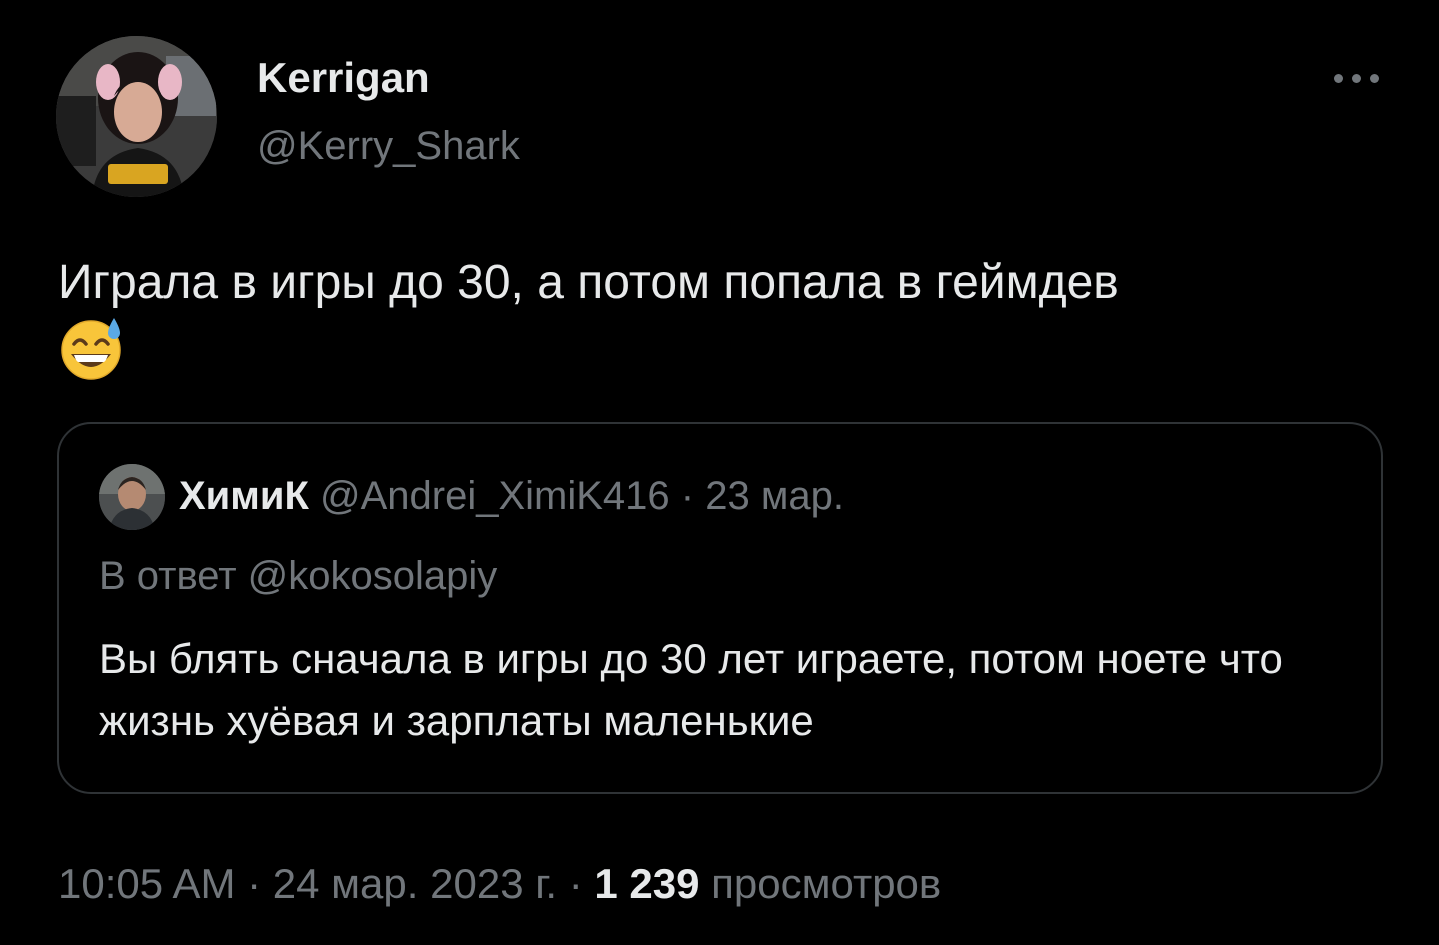  Describe the element at coordinates (132, 497) in the screenshot. I see `quoted-author-avatar` at that location.